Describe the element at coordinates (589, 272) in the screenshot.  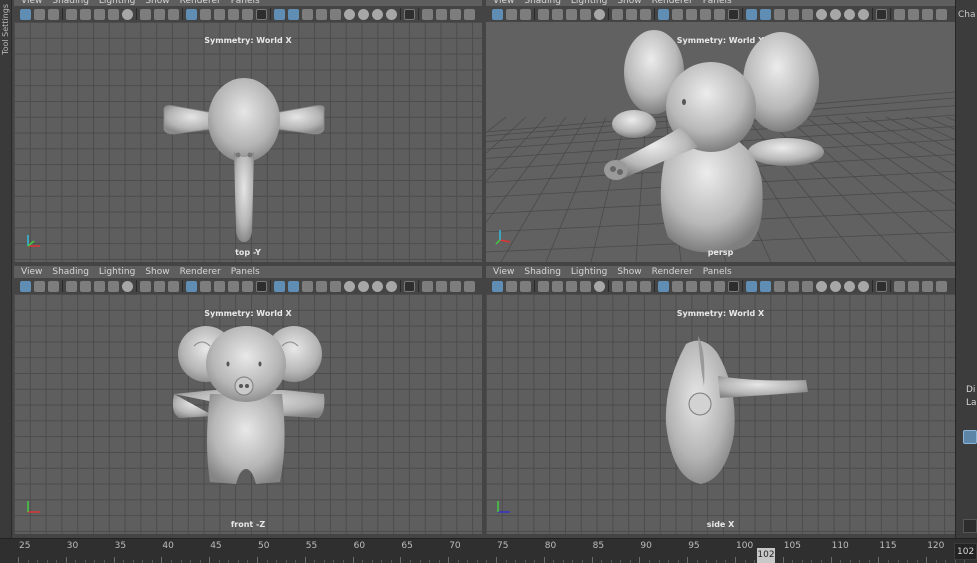
I see `menu-lighting: Lighting` at that location.